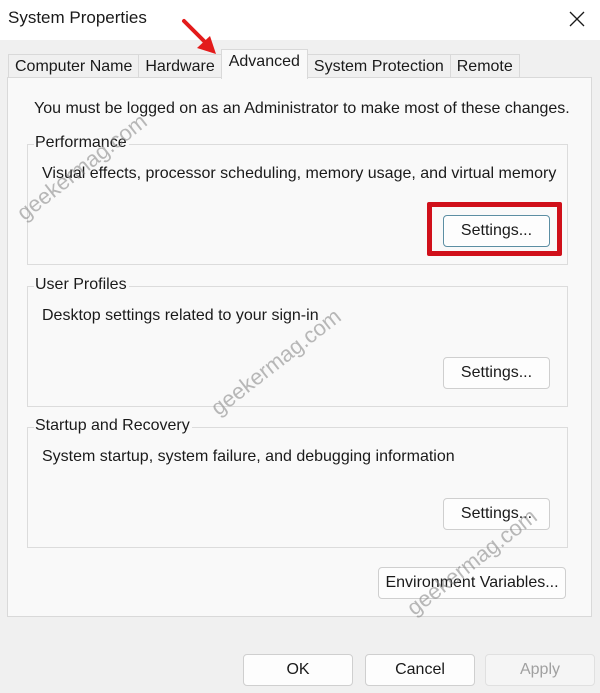  I want to click on apply-button: Apply, so click(540, 670).